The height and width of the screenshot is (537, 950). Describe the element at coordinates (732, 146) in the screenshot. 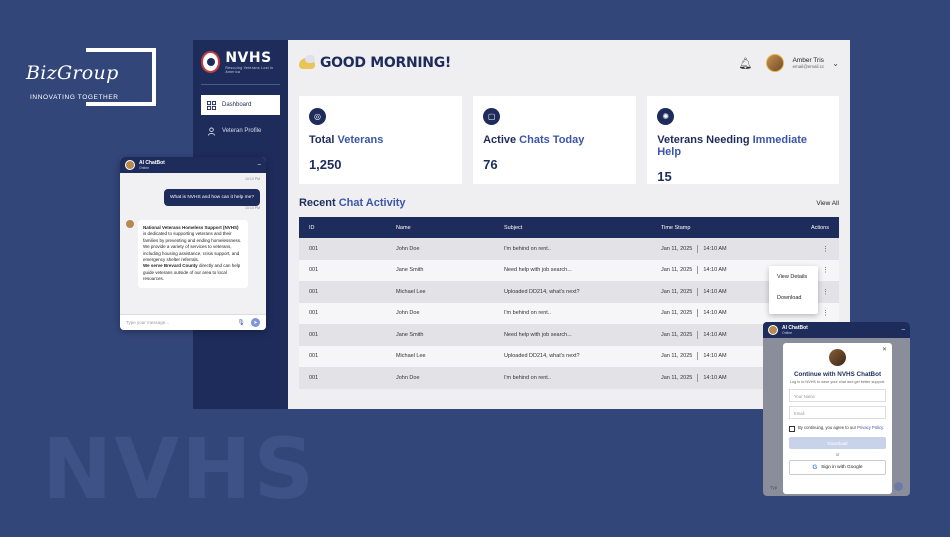

I see `stat-title: Veterans Needing Immediate Help` at that location.